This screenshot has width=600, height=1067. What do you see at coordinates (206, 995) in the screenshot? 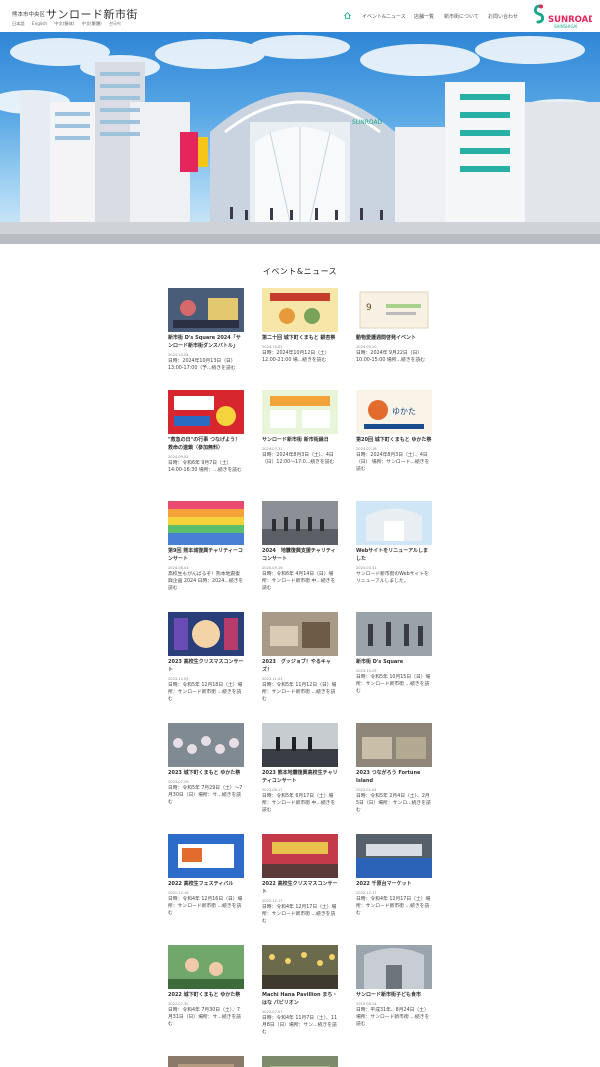
I see `news-title: 2022 城下町くまもと ゆかた祭` at bounding box center [206, 995].